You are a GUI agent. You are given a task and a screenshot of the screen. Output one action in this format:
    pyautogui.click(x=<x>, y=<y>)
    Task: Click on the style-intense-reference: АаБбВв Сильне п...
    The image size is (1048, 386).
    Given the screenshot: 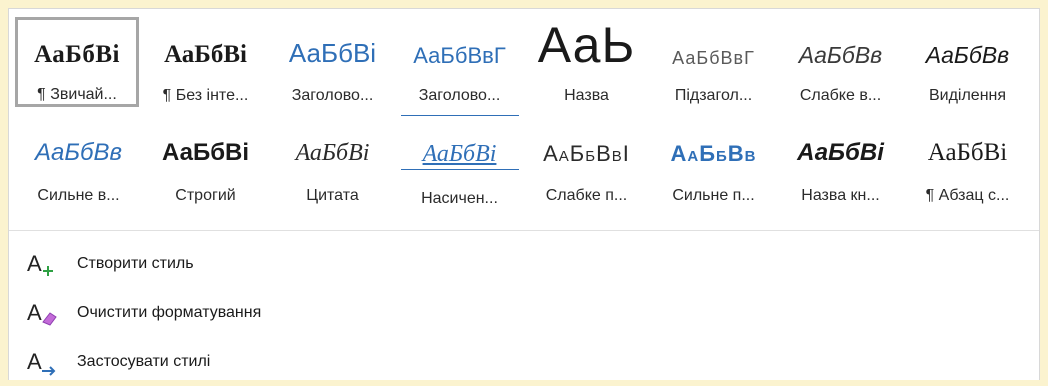 What is the action you would take?
    pyautogui.click(x=713, y=166)
    